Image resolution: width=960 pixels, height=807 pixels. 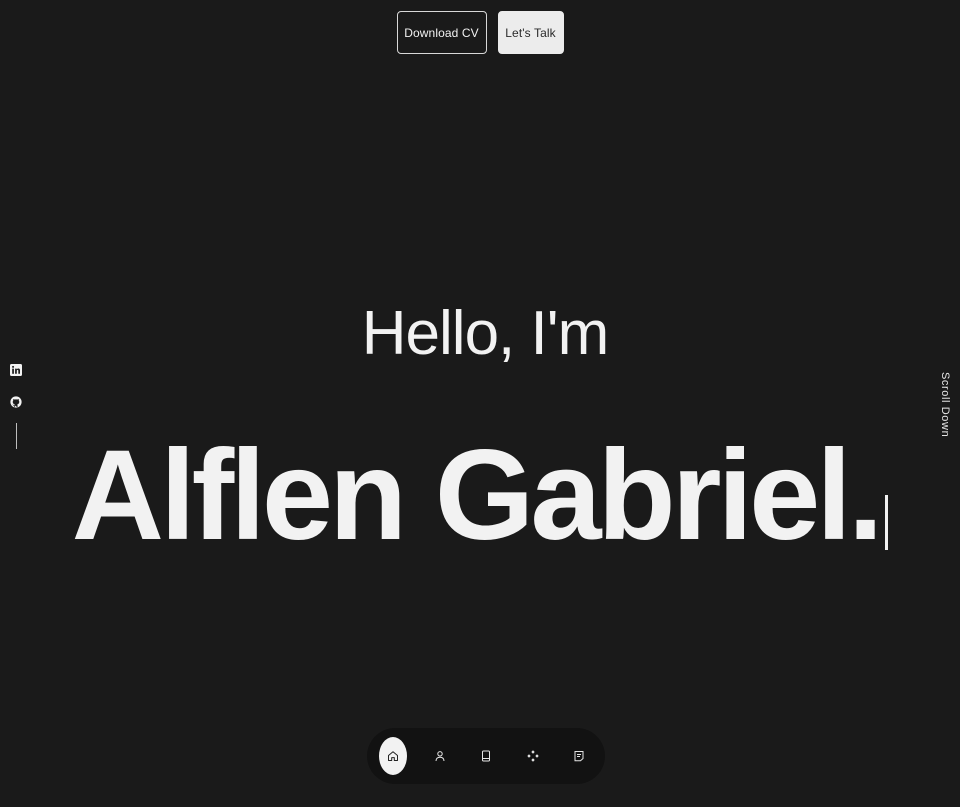 I want to click on typing-cursor, so click(x=887, y=522).